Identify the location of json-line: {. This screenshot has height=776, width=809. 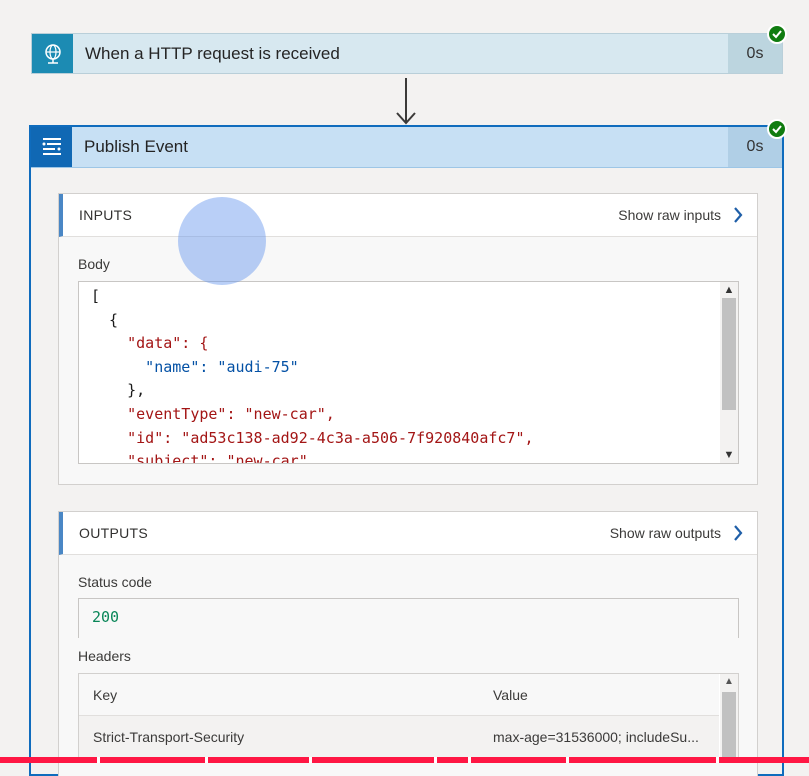
(105, 319).